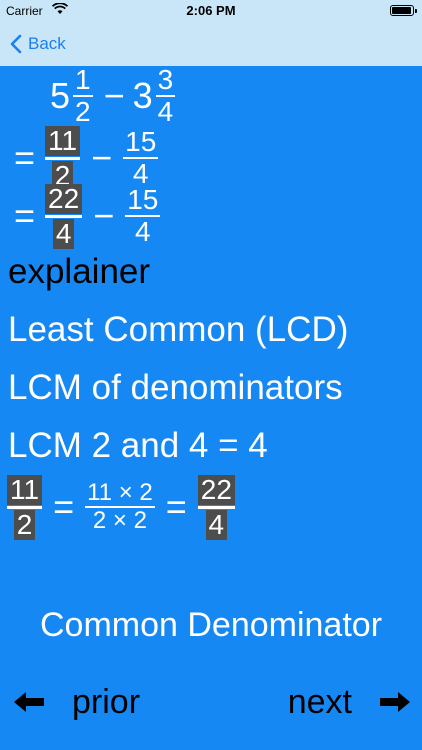 The width and height of the screenshot is (422, 750). What do you see at coordinates (142, 95) in the screenshot?
I see `whole-number: 3` at bounding box center [142, 95].